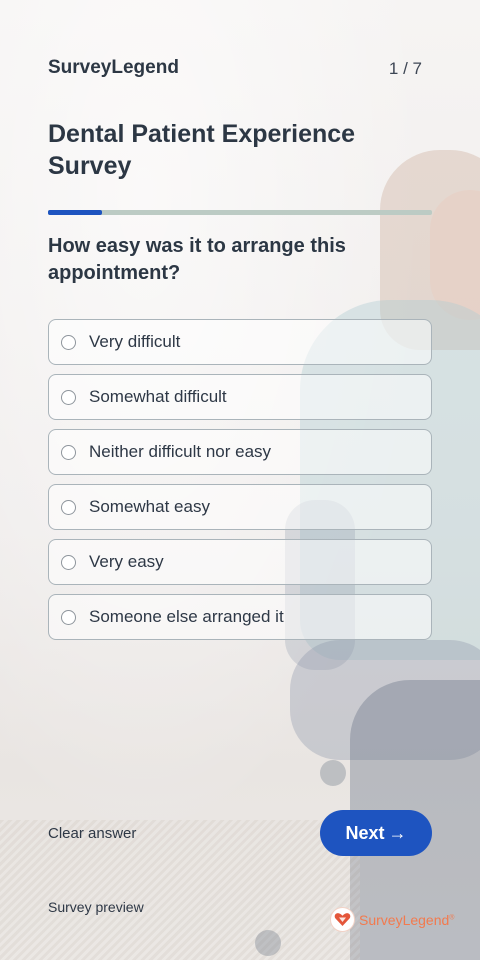 The height and width of the screenshot is (960, 480). Describe the element at coordinates (240, 342) in the screenshot. I see `option-very-difficult: Very difficult` at that location.